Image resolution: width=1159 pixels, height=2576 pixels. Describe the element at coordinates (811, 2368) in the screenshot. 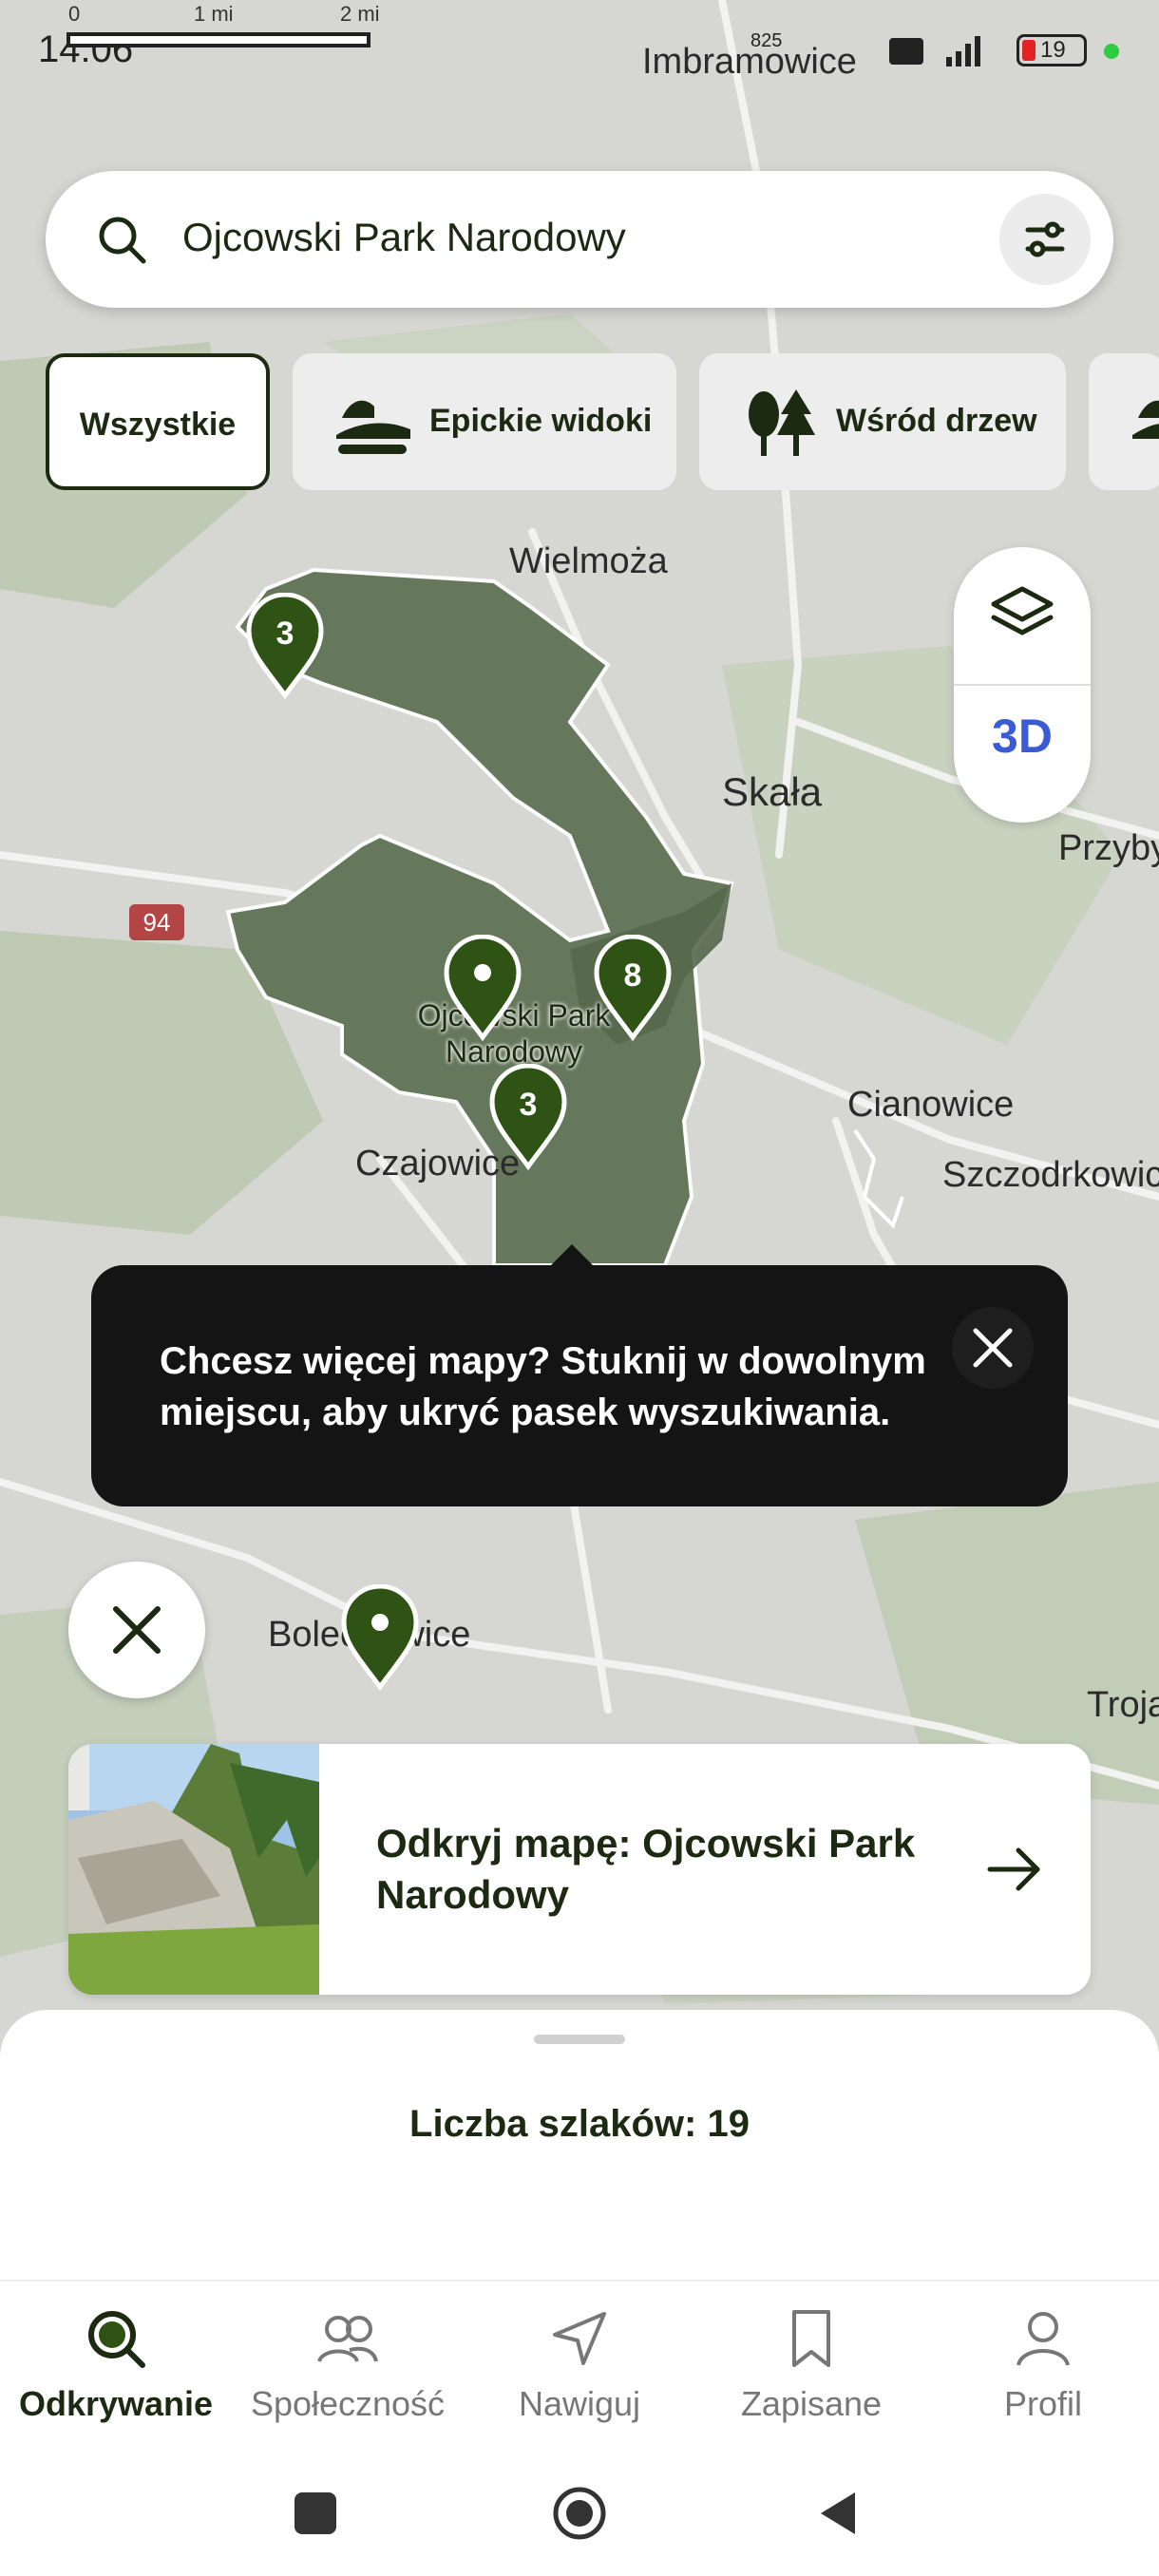

I see `tab-saved: Zapisane` at that location.